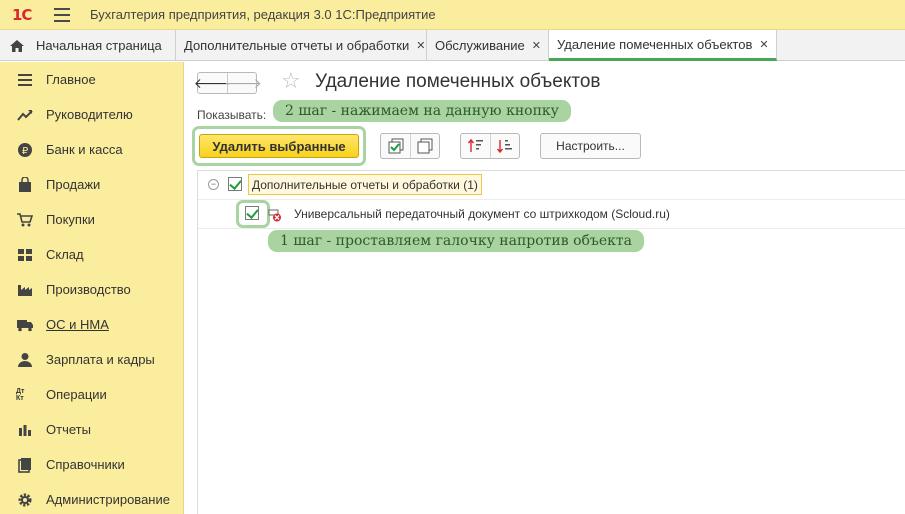 This screenshot has width=905, height=514. I want to click on sidebar-item-label: Зарплата и кадры, so click(100, 359).